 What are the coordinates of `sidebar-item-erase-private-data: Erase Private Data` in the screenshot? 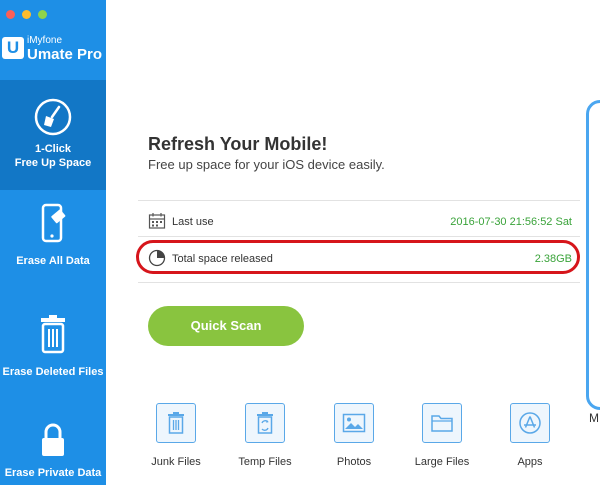 It's located at (53, 442).